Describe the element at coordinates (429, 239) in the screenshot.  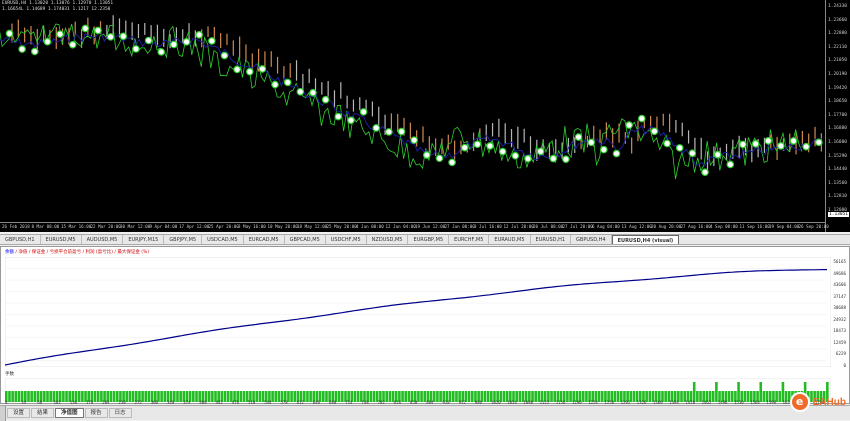
I see `chart-tab: EURGBP,M5` at that location.